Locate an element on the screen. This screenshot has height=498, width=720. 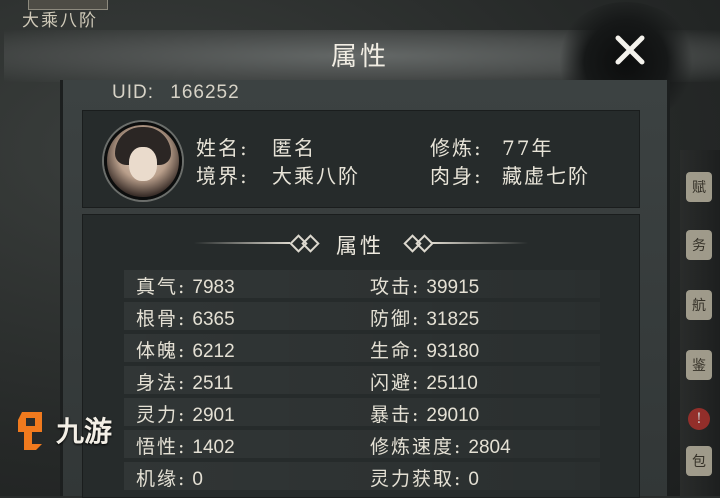
stat-defense: 防御: 31825 is located at coordinates (425, 319).